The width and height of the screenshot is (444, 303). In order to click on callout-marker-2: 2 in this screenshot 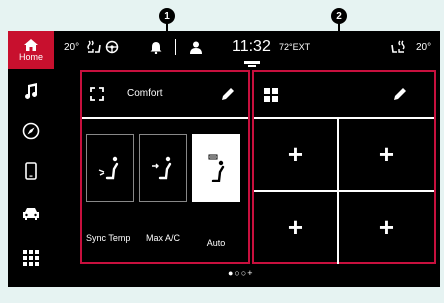, I will do `click(339, 16)`.